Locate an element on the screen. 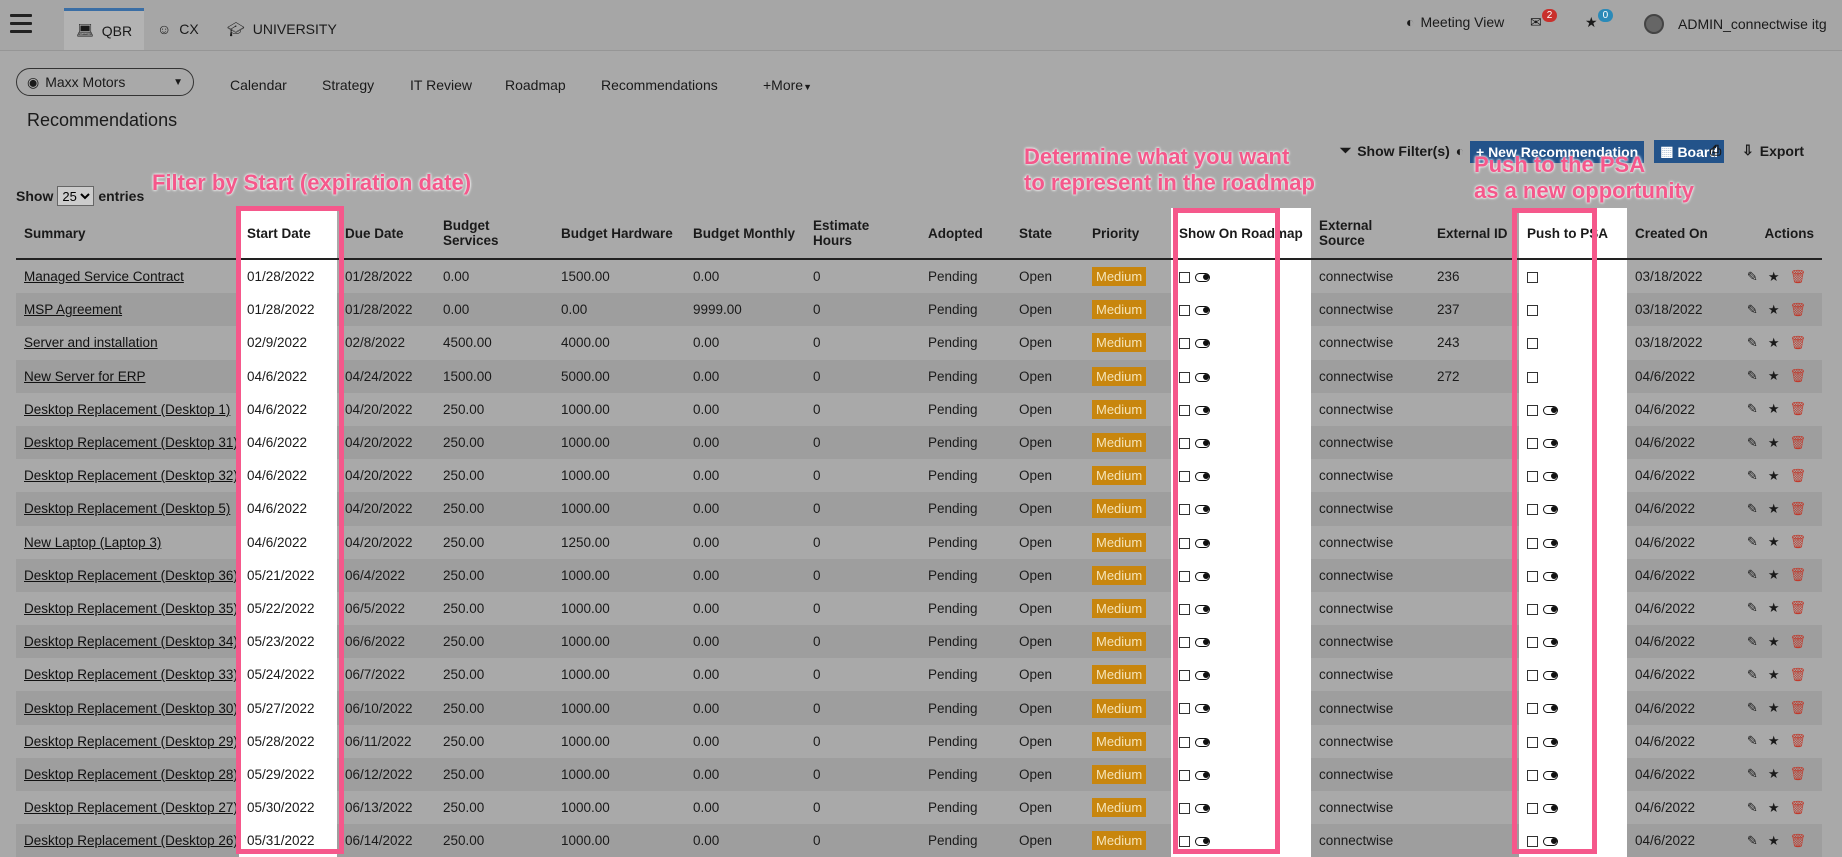  subnav-calendar: Calendar is located at coordinates (258, 85).